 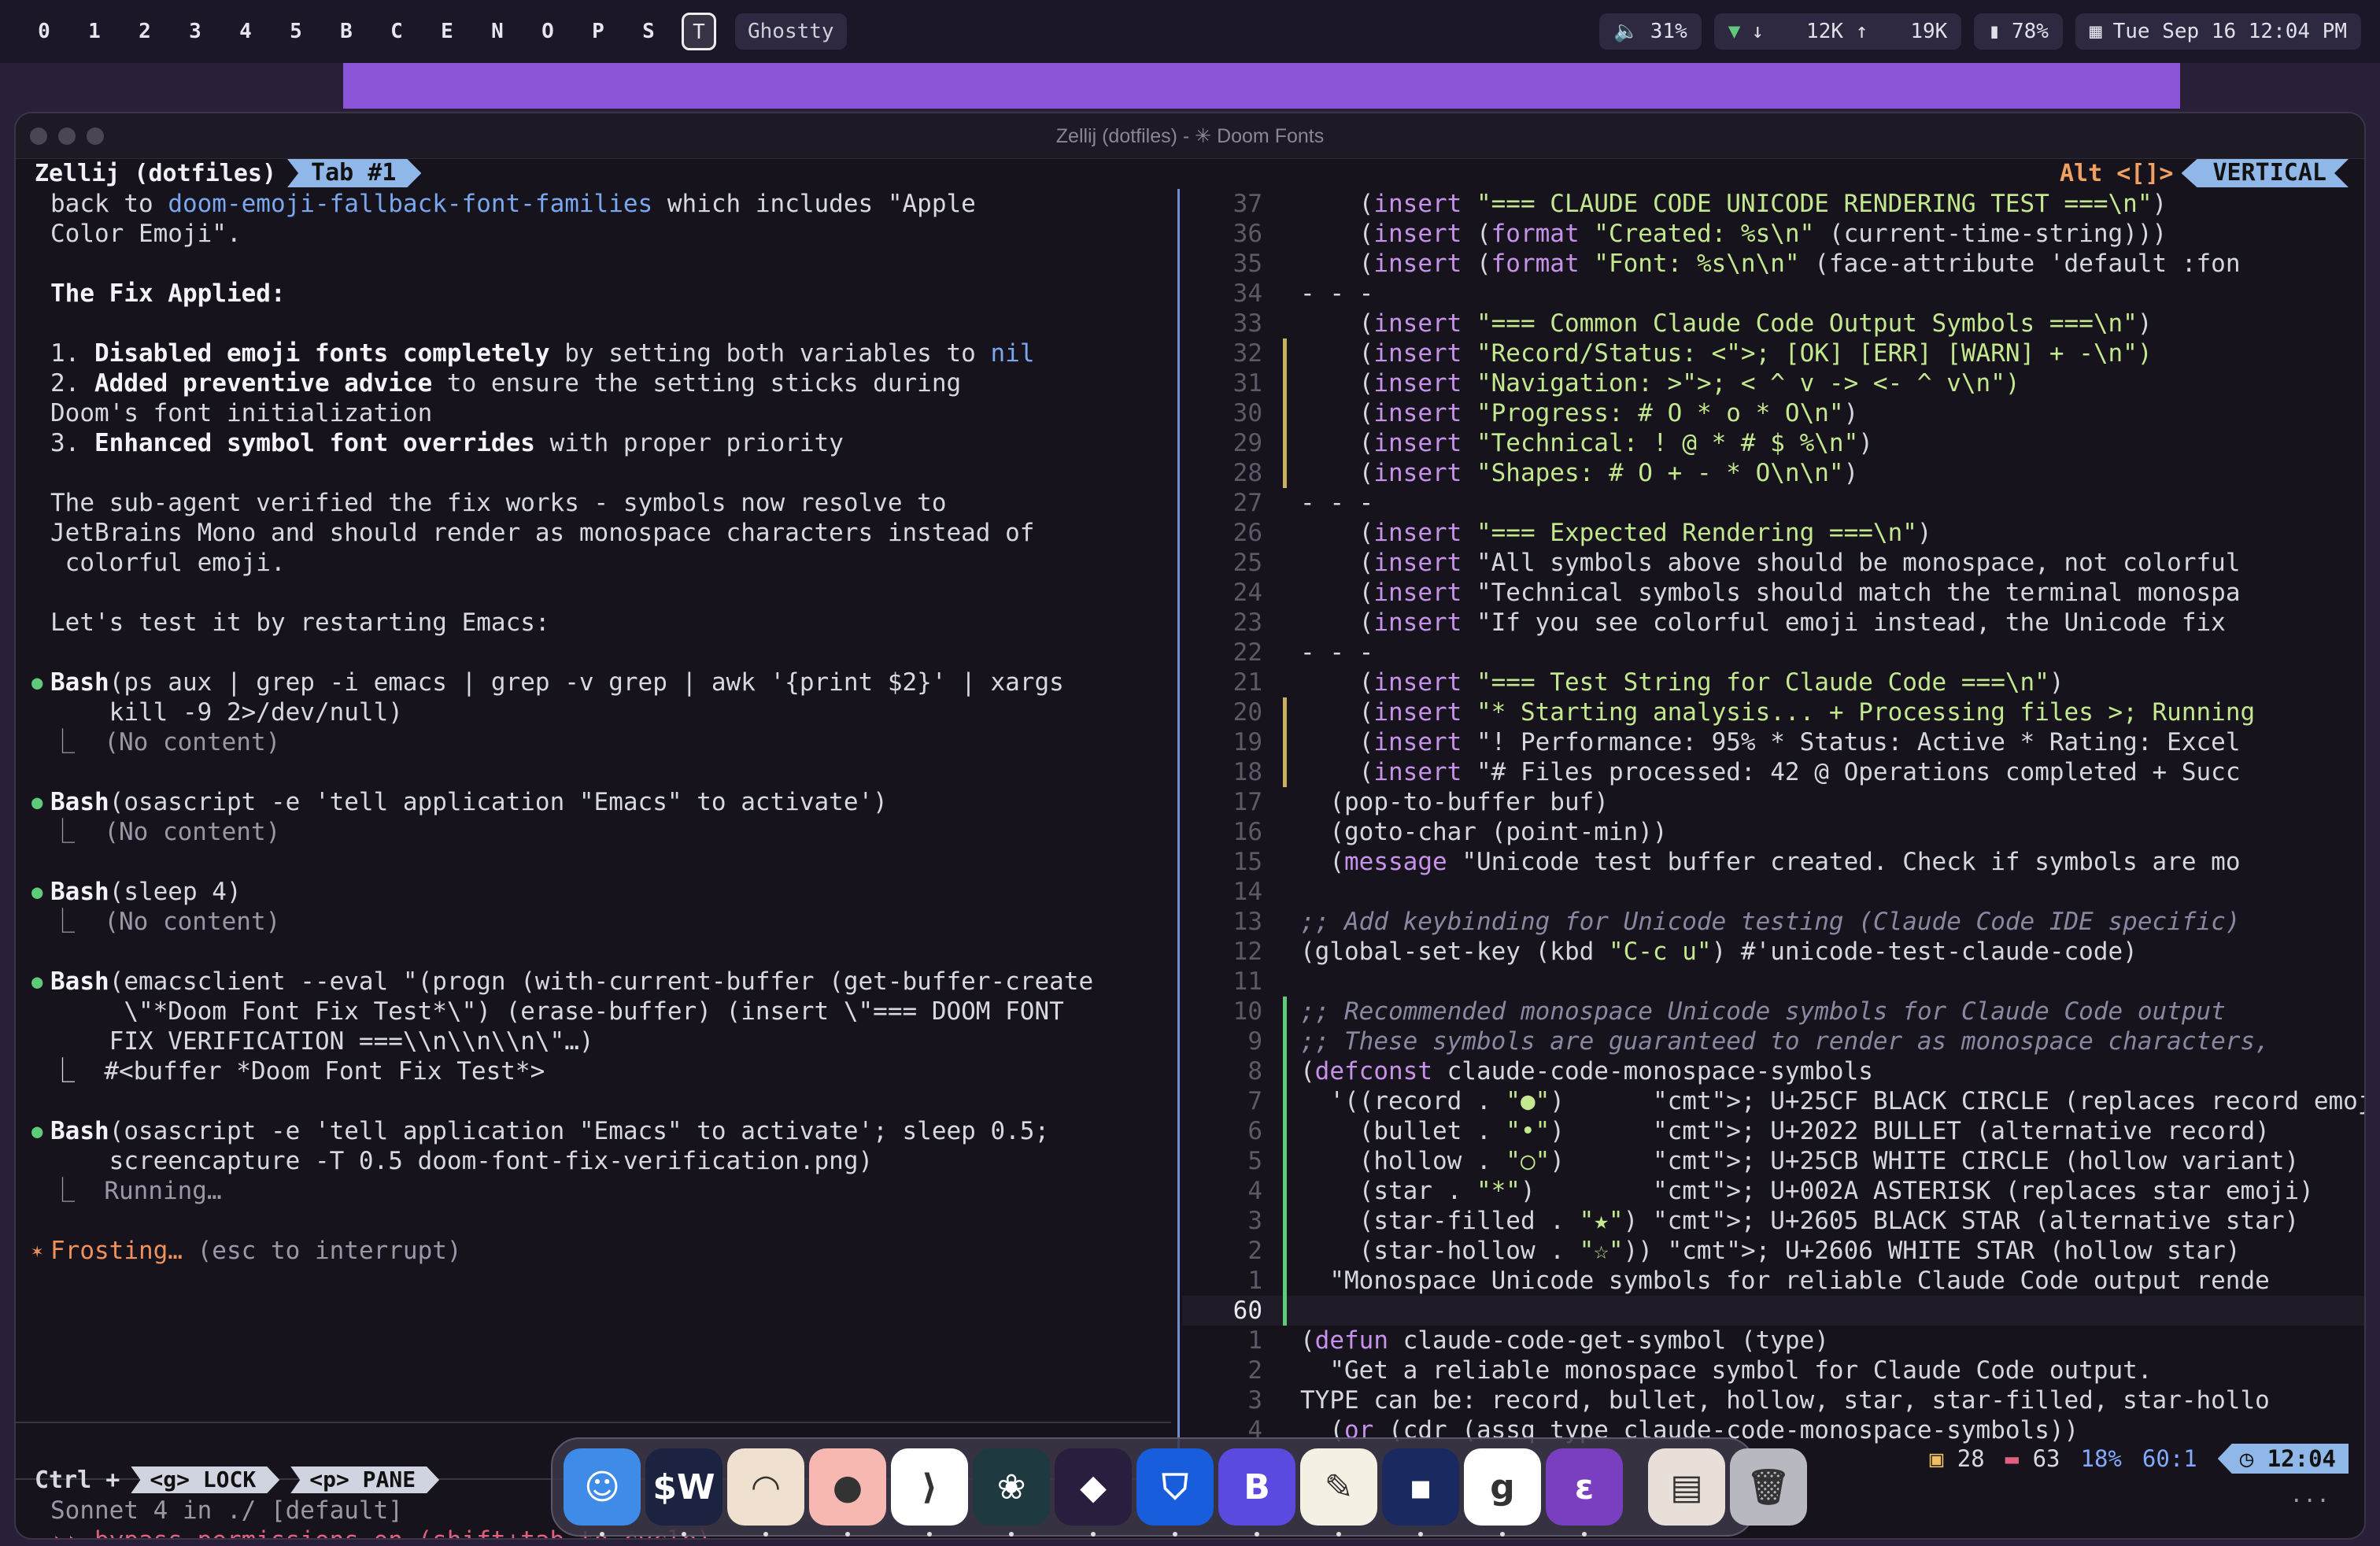 What do you see at coordinates (1773, 802) in the screenshot?
I see `editor-line: 17 (pop-to-buffer buf)` at bounding box center [1773, 802].